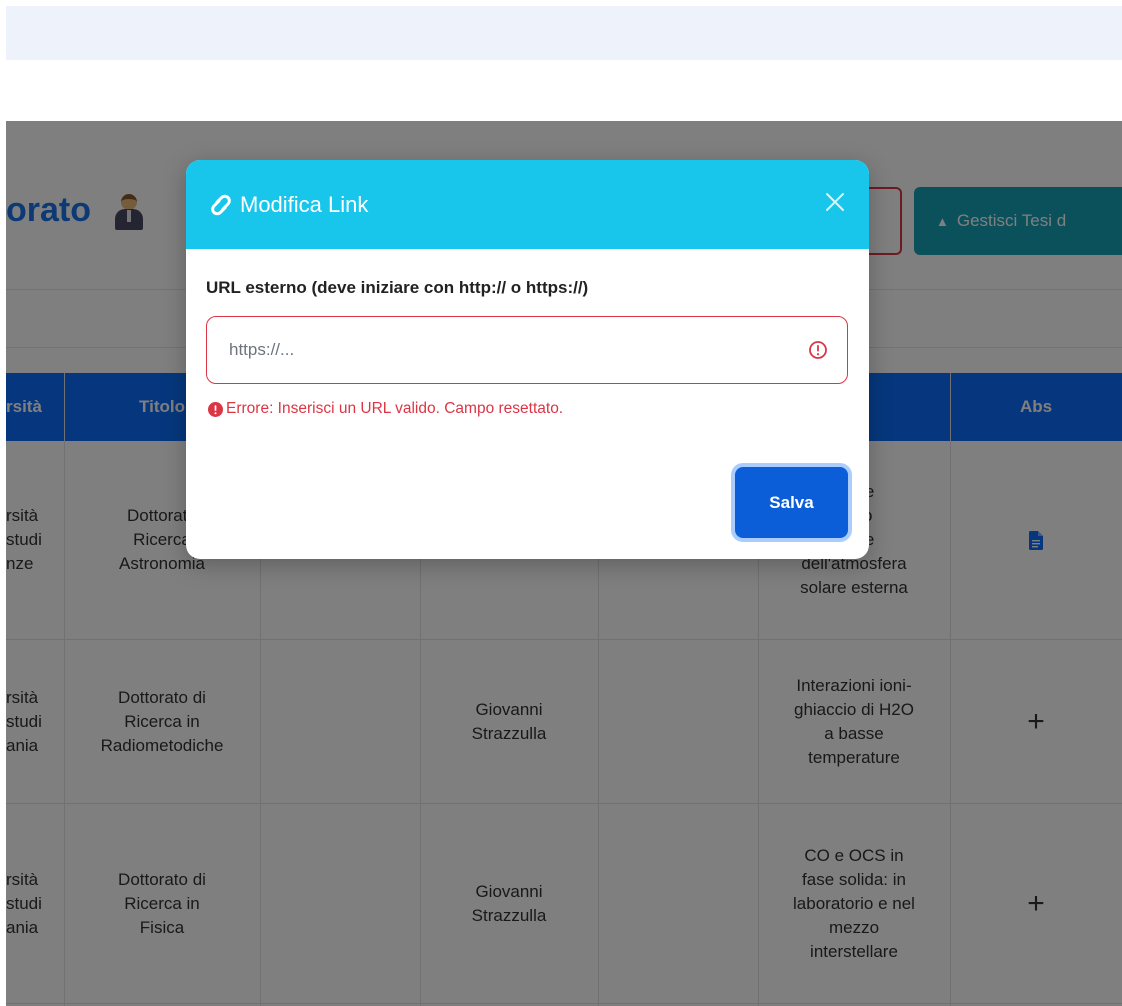 The image size is (1122, 1006). What do you see at coordinates (527, 350) in the screenshot?
I see `url-input` at bounding box center [527, 350].